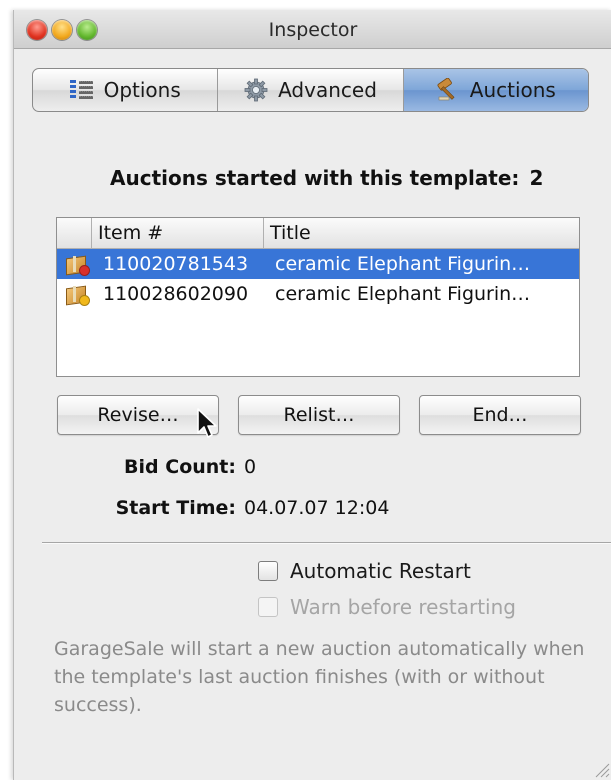 This screenshot has width=611, height=780. Describe the element at coordinates (256, 90) in the screenshot. I see `gear-icon` at that location.